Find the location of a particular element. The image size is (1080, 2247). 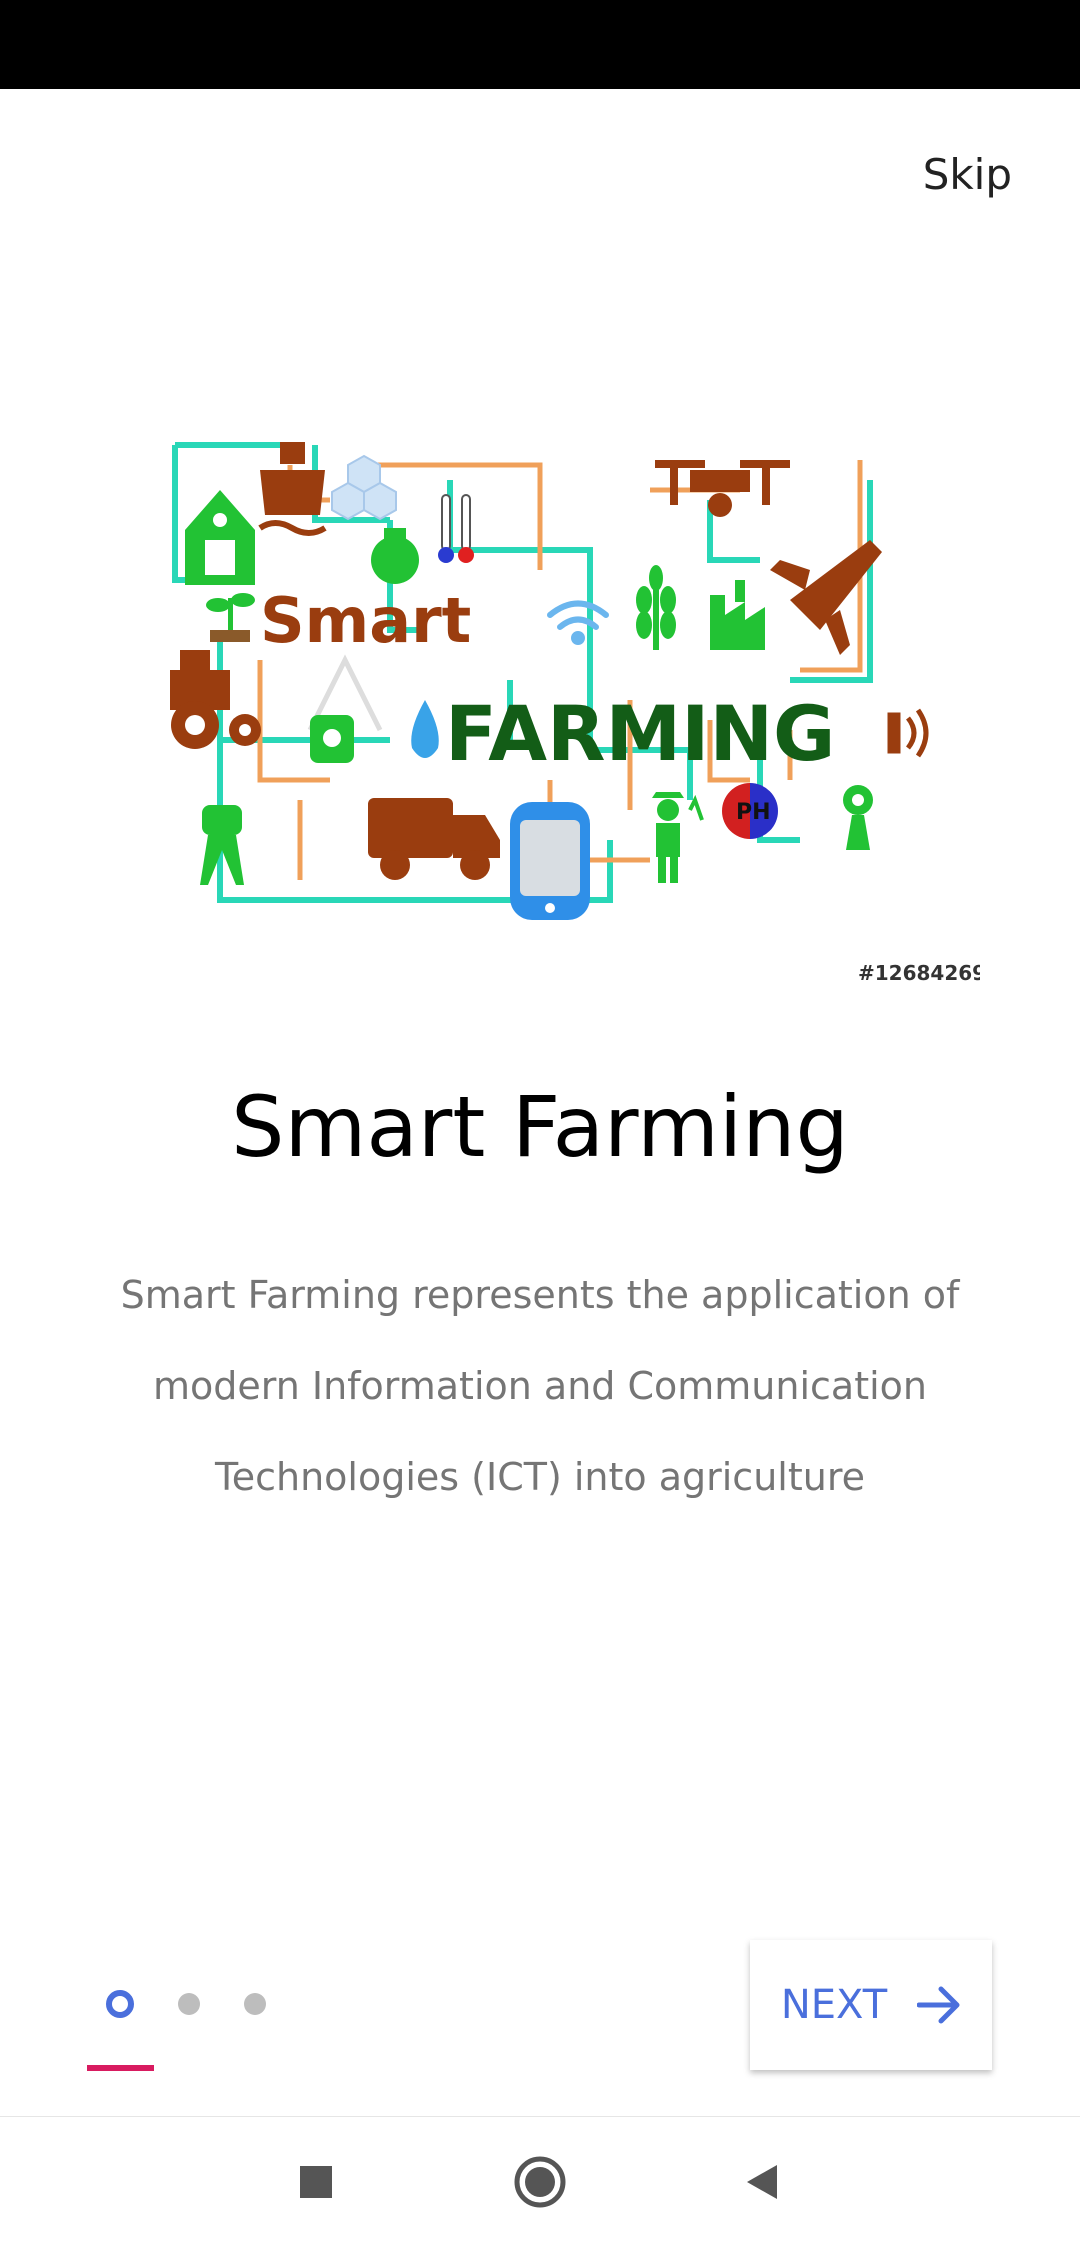

svg-text: PH is located at coordinates (753, 812).